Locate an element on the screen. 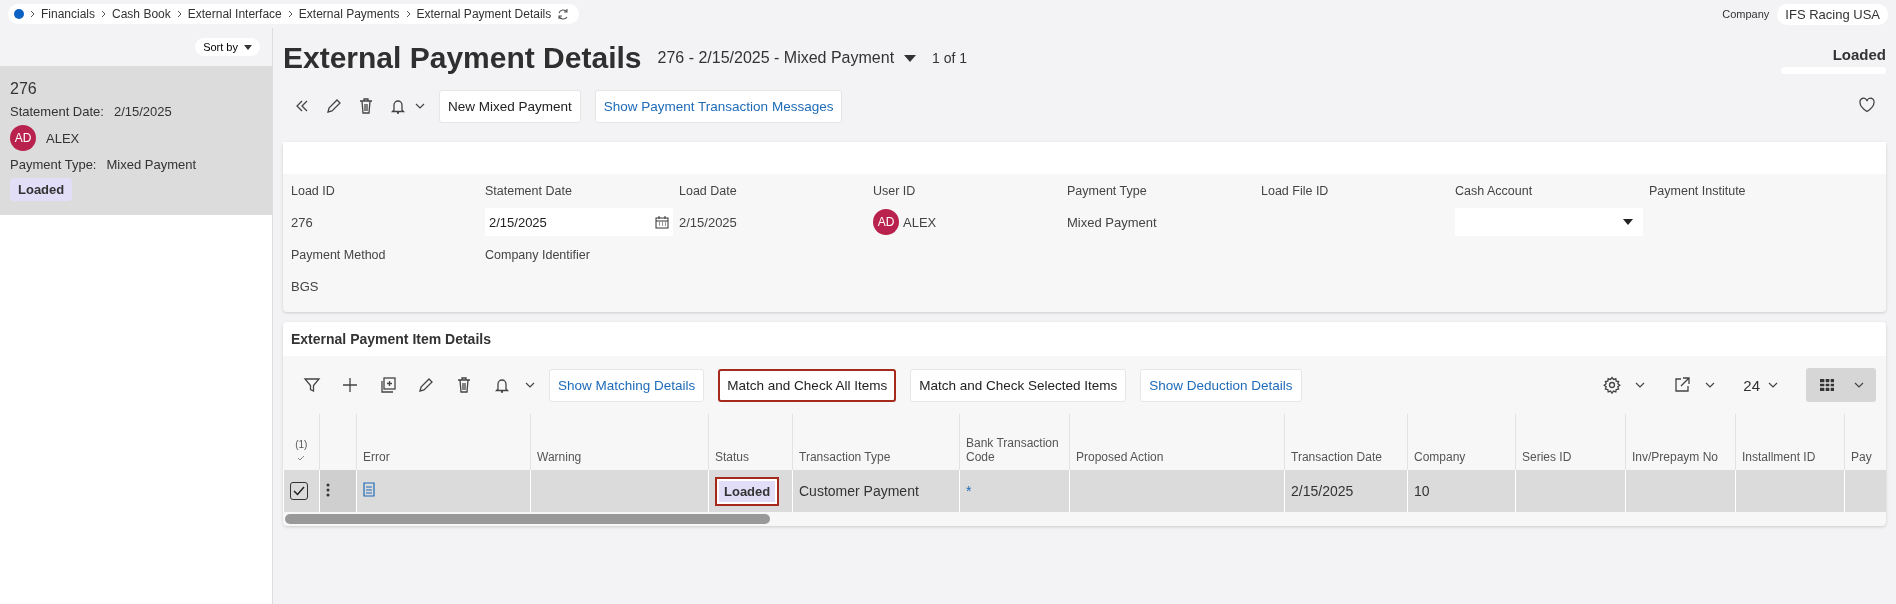  toolbar-button: New Mixed Payment is located at coordinates (510, 106).